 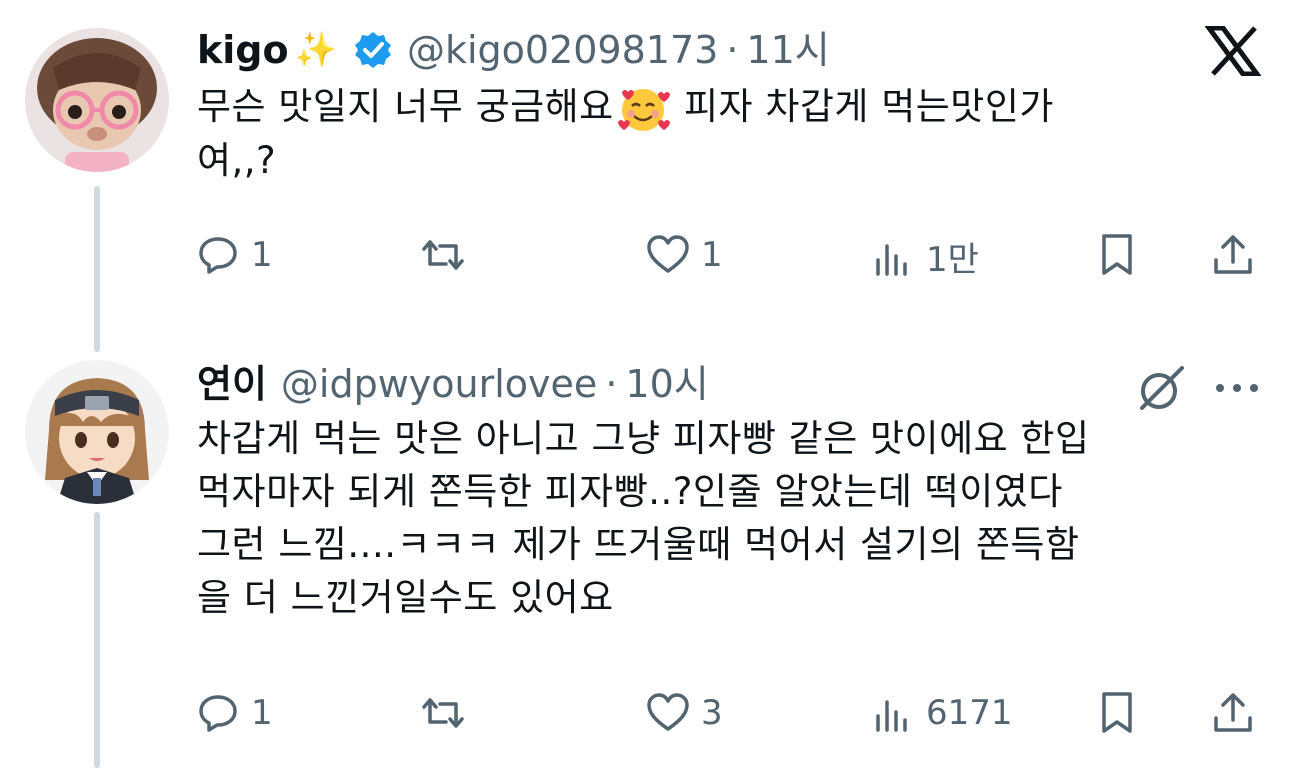 What do you see at coordinates (1233, 51) in the screenshot?
I see `x-logo-icon` at bounding box center [1233, 51].